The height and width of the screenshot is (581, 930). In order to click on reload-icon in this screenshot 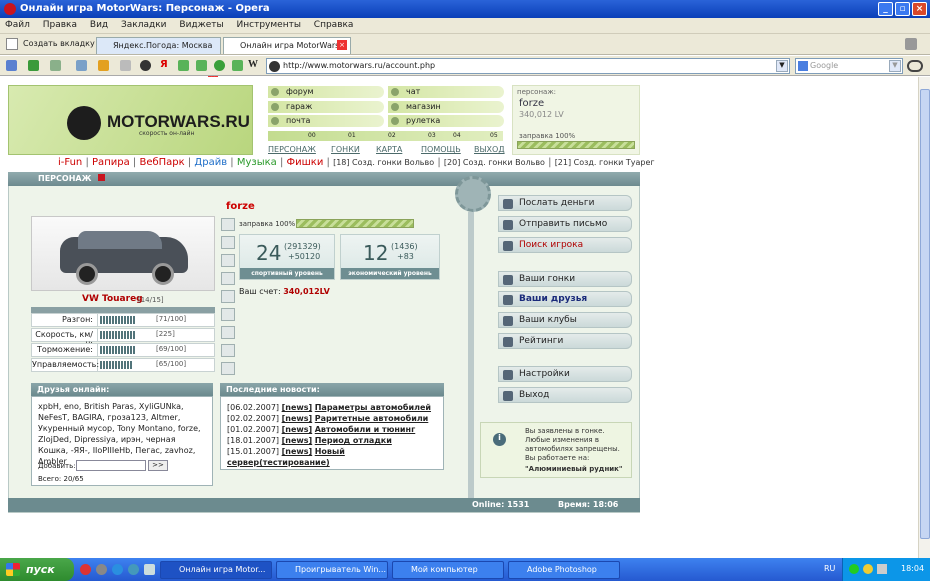, I will do `click(81, 65)`.